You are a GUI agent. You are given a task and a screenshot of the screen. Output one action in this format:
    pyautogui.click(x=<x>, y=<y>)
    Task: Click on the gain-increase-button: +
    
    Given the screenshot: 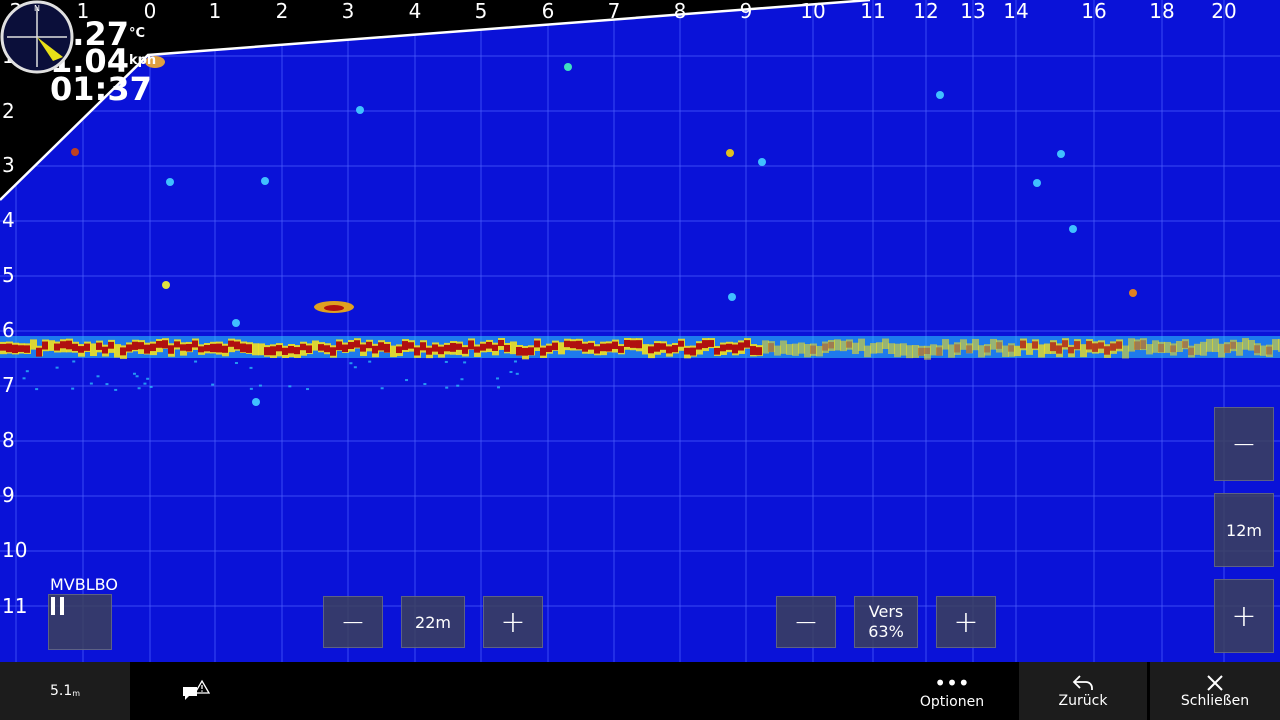 What is the action you would take?
    pyautogui.click(x=966, y=622)
    